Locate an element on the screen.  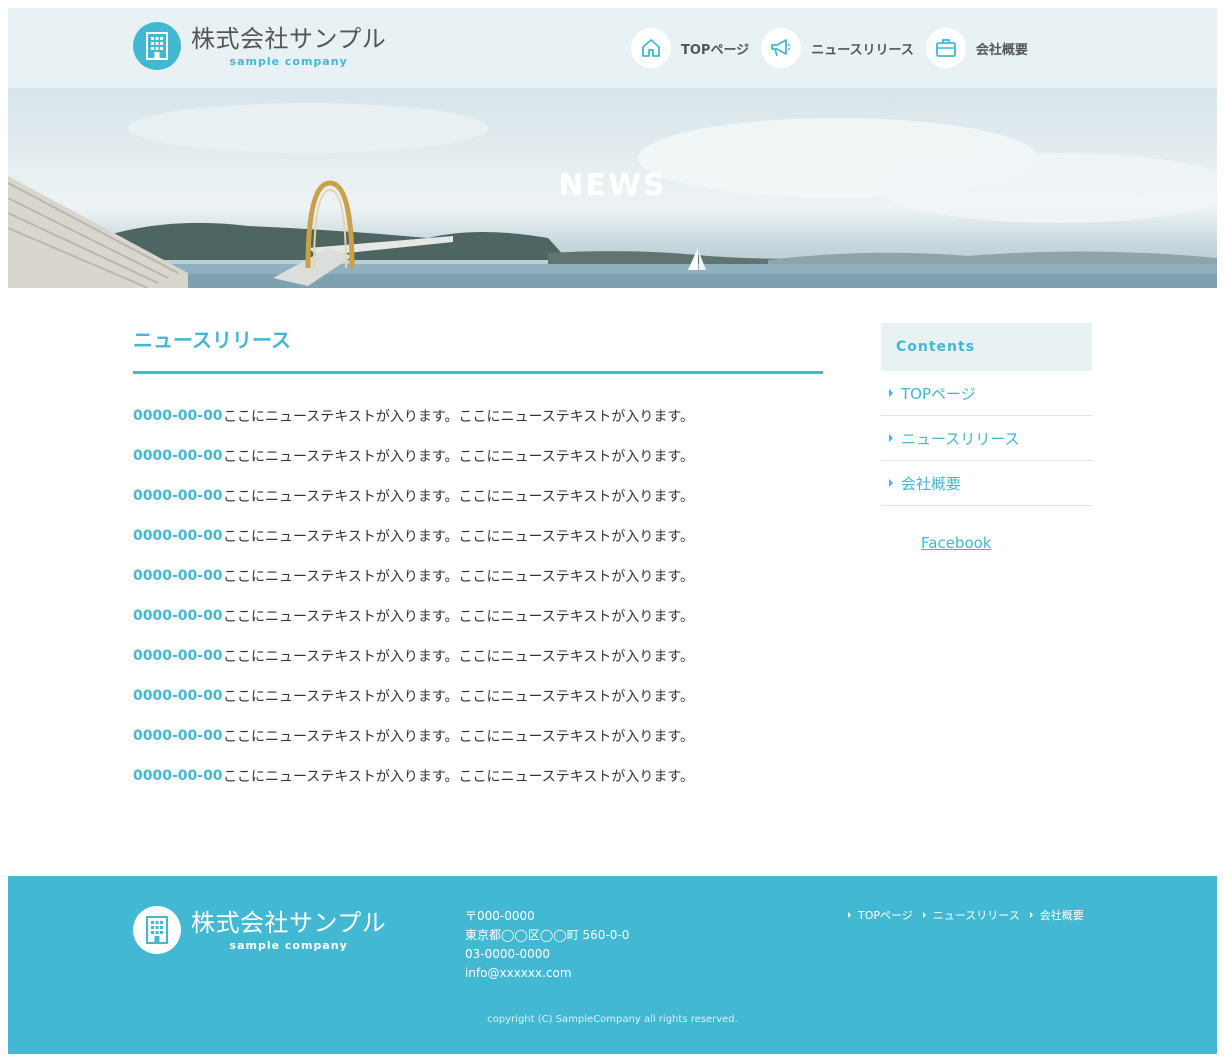
footer-nav-label: TOPページ is located at coordinates (885, 915).